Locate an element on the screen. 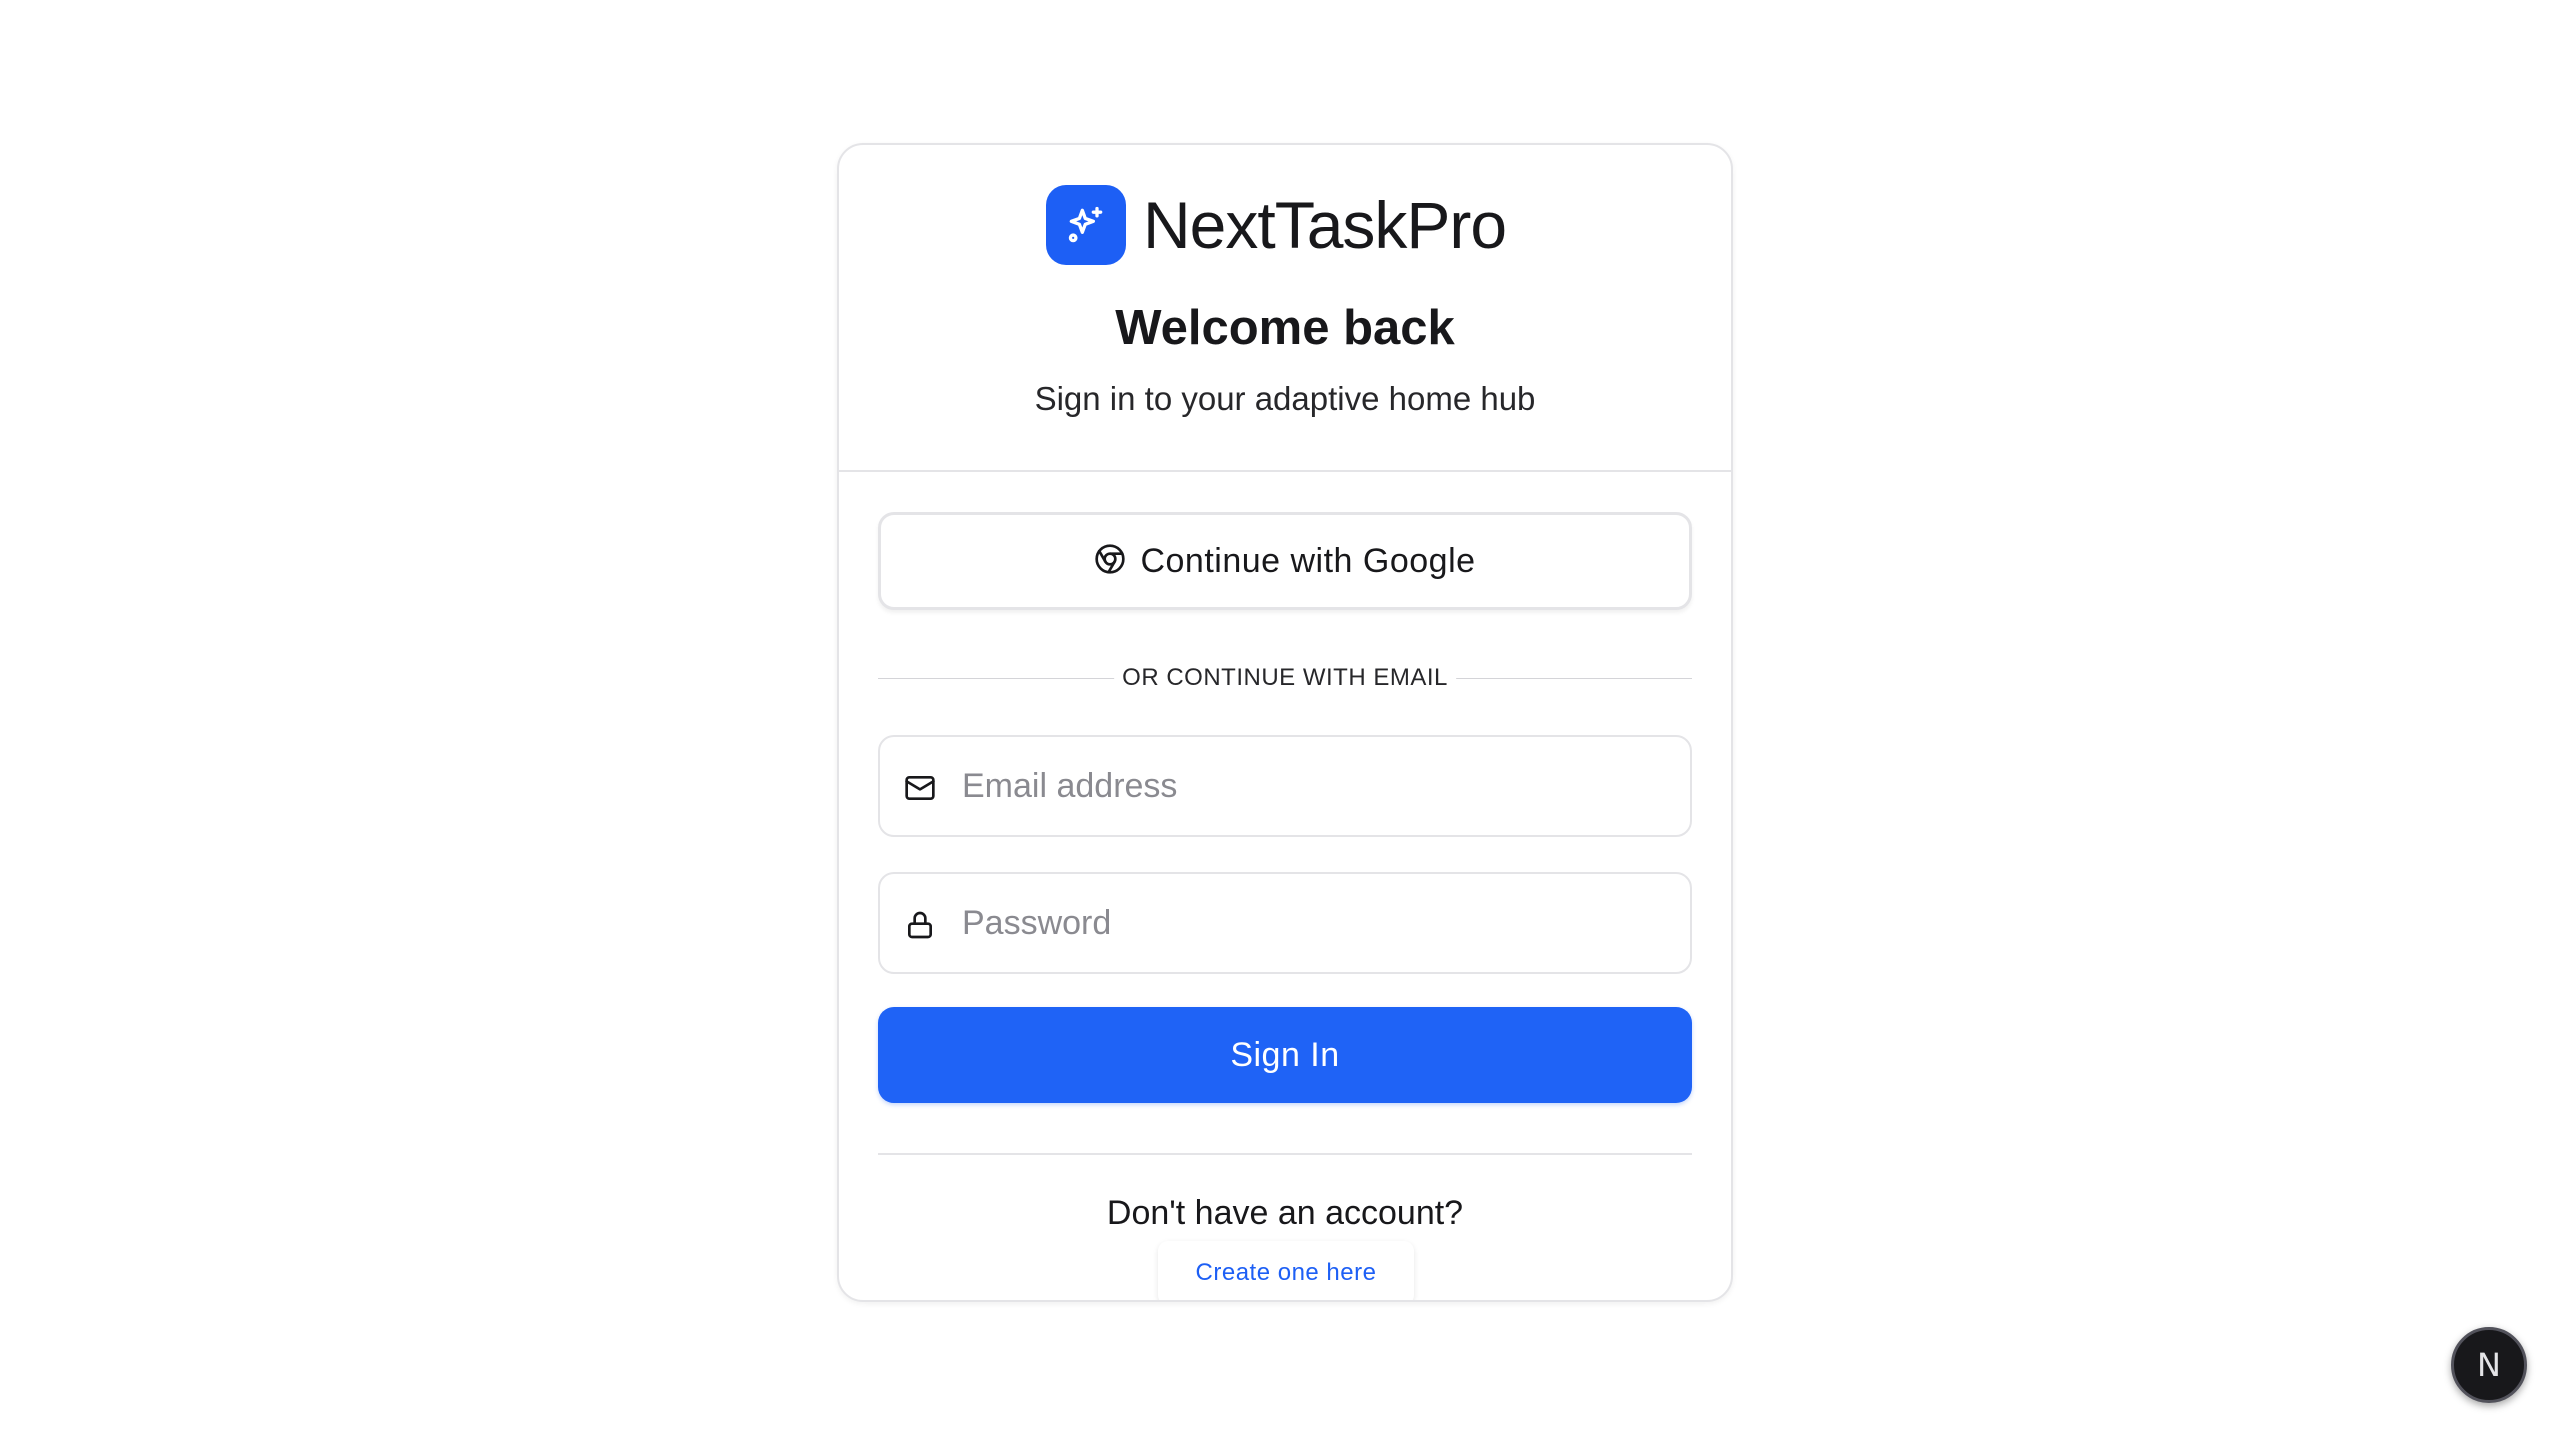 This screenshot has width=2560, height=1440. password-field is located at coordinates (1285, 923).